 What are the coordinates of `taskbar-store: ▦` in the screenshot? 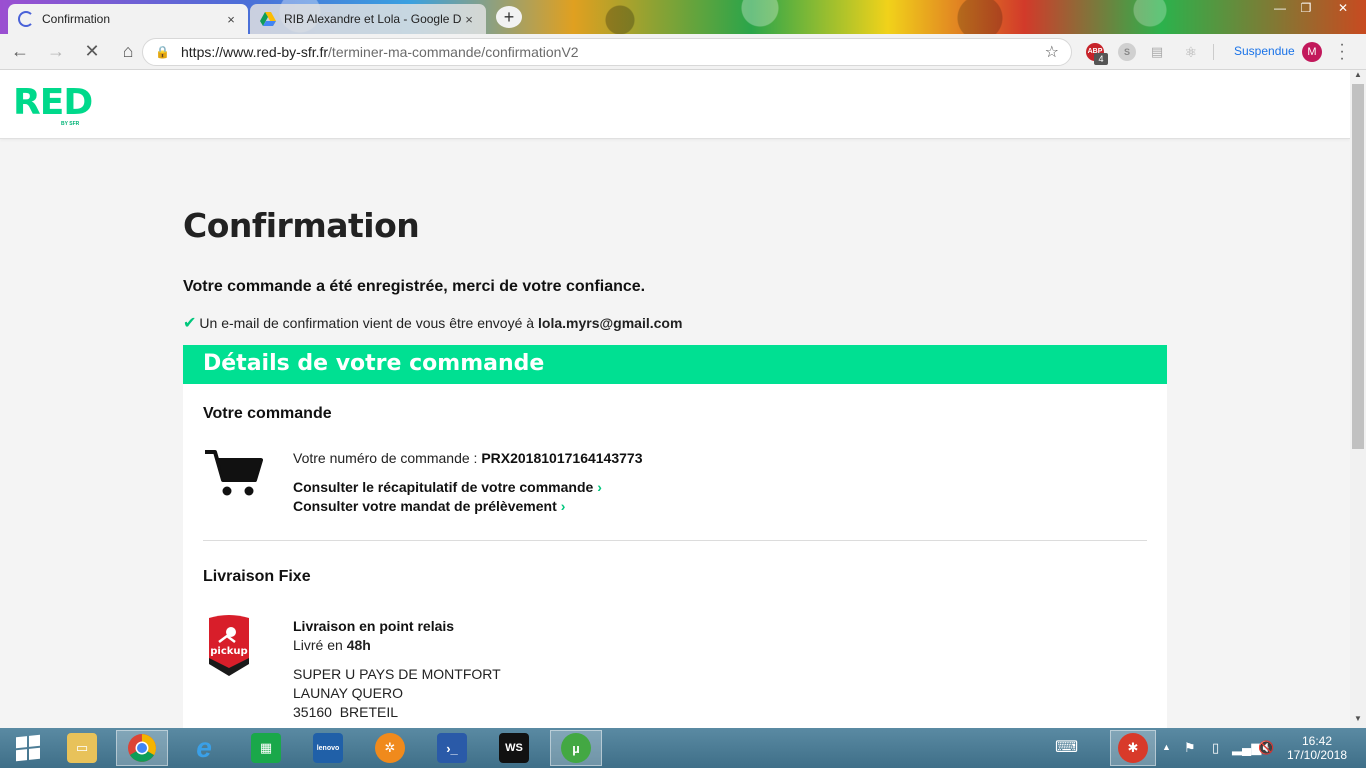 It's located at (266, 748).